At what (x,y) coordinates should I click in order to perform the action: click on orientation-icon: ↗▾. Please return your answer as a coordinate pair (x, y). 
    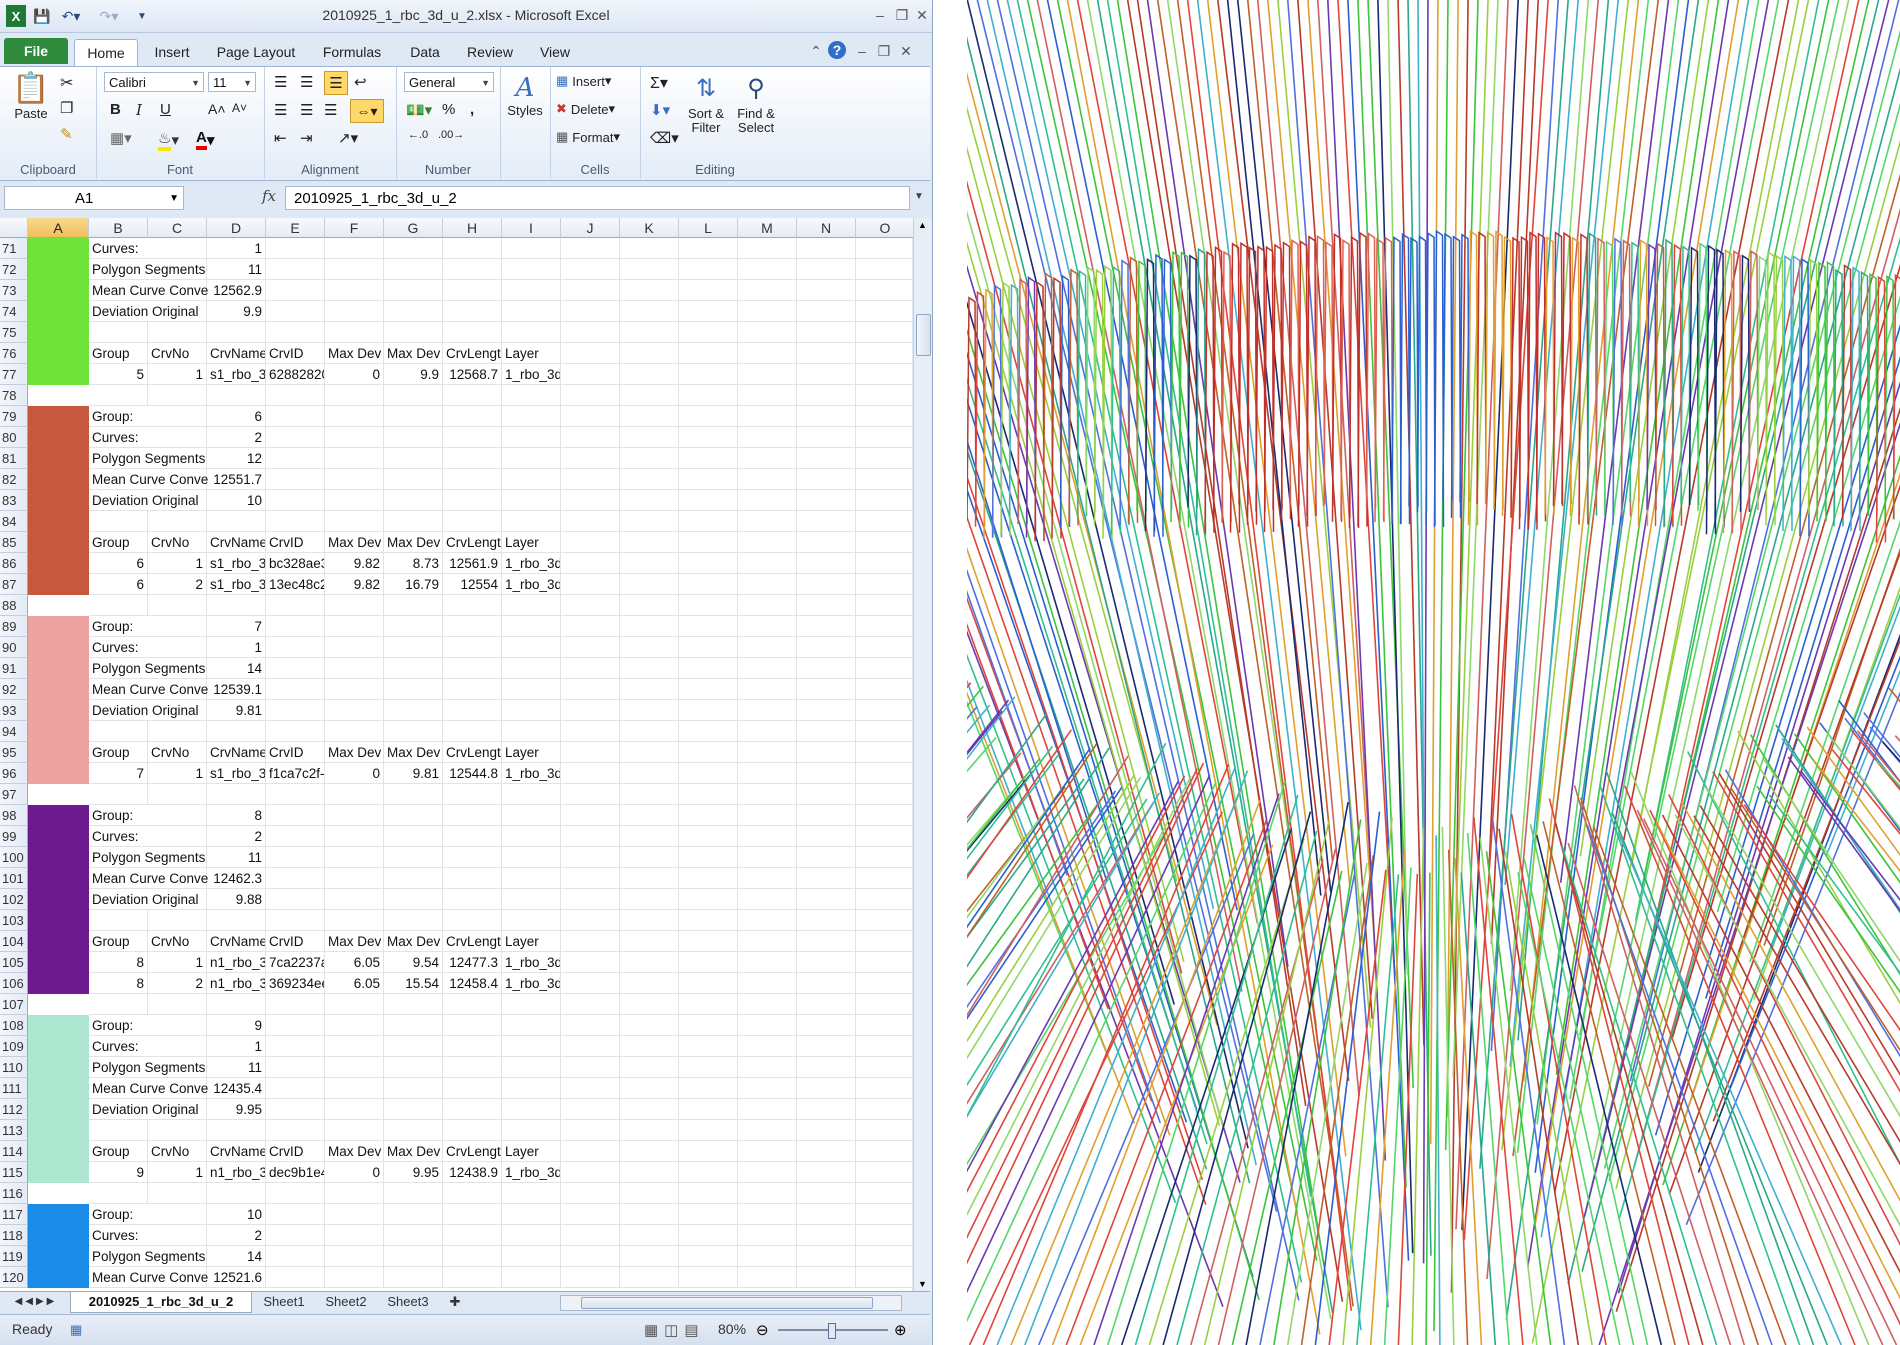
    Looking at the image, I should click on (348, 138).